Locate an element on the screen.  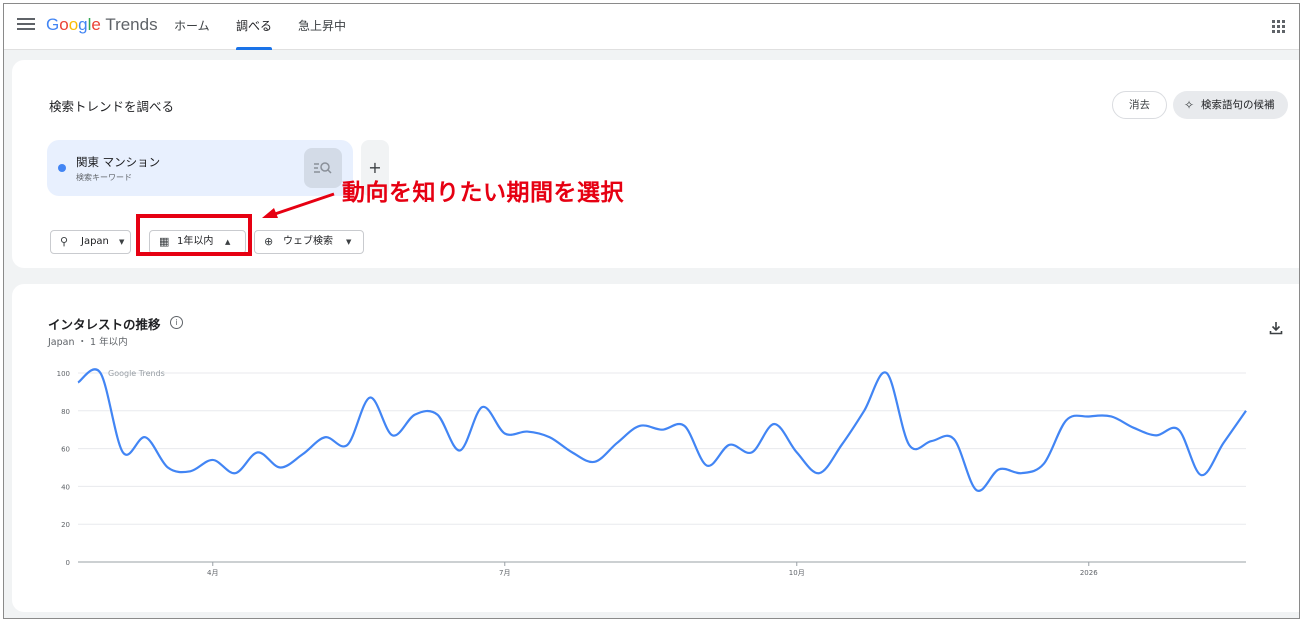
logo-letter: g is located at coordinates (83, 24).